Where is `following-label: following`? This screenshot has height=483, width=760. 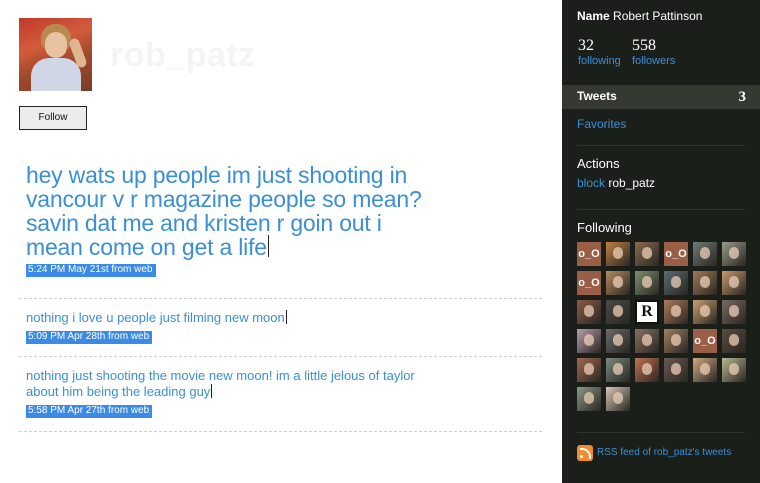 following-label: following is located at coordinates (599, 61).